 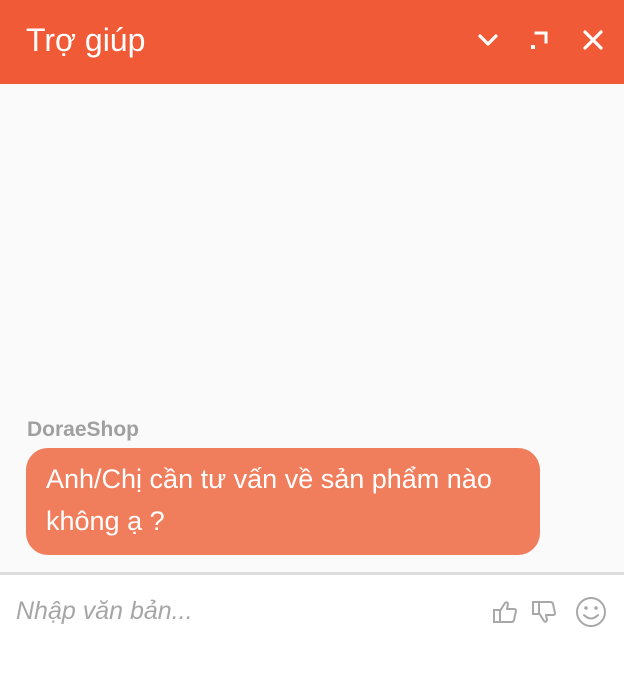 I want to click on minimize-button, so click(x=488, y=40).